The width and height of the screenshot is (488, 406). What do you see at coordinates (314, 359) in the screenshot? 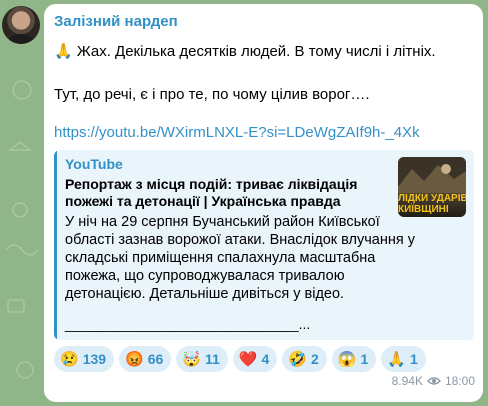
I see `reaction-count: 2` at bounding box center [314, 359].